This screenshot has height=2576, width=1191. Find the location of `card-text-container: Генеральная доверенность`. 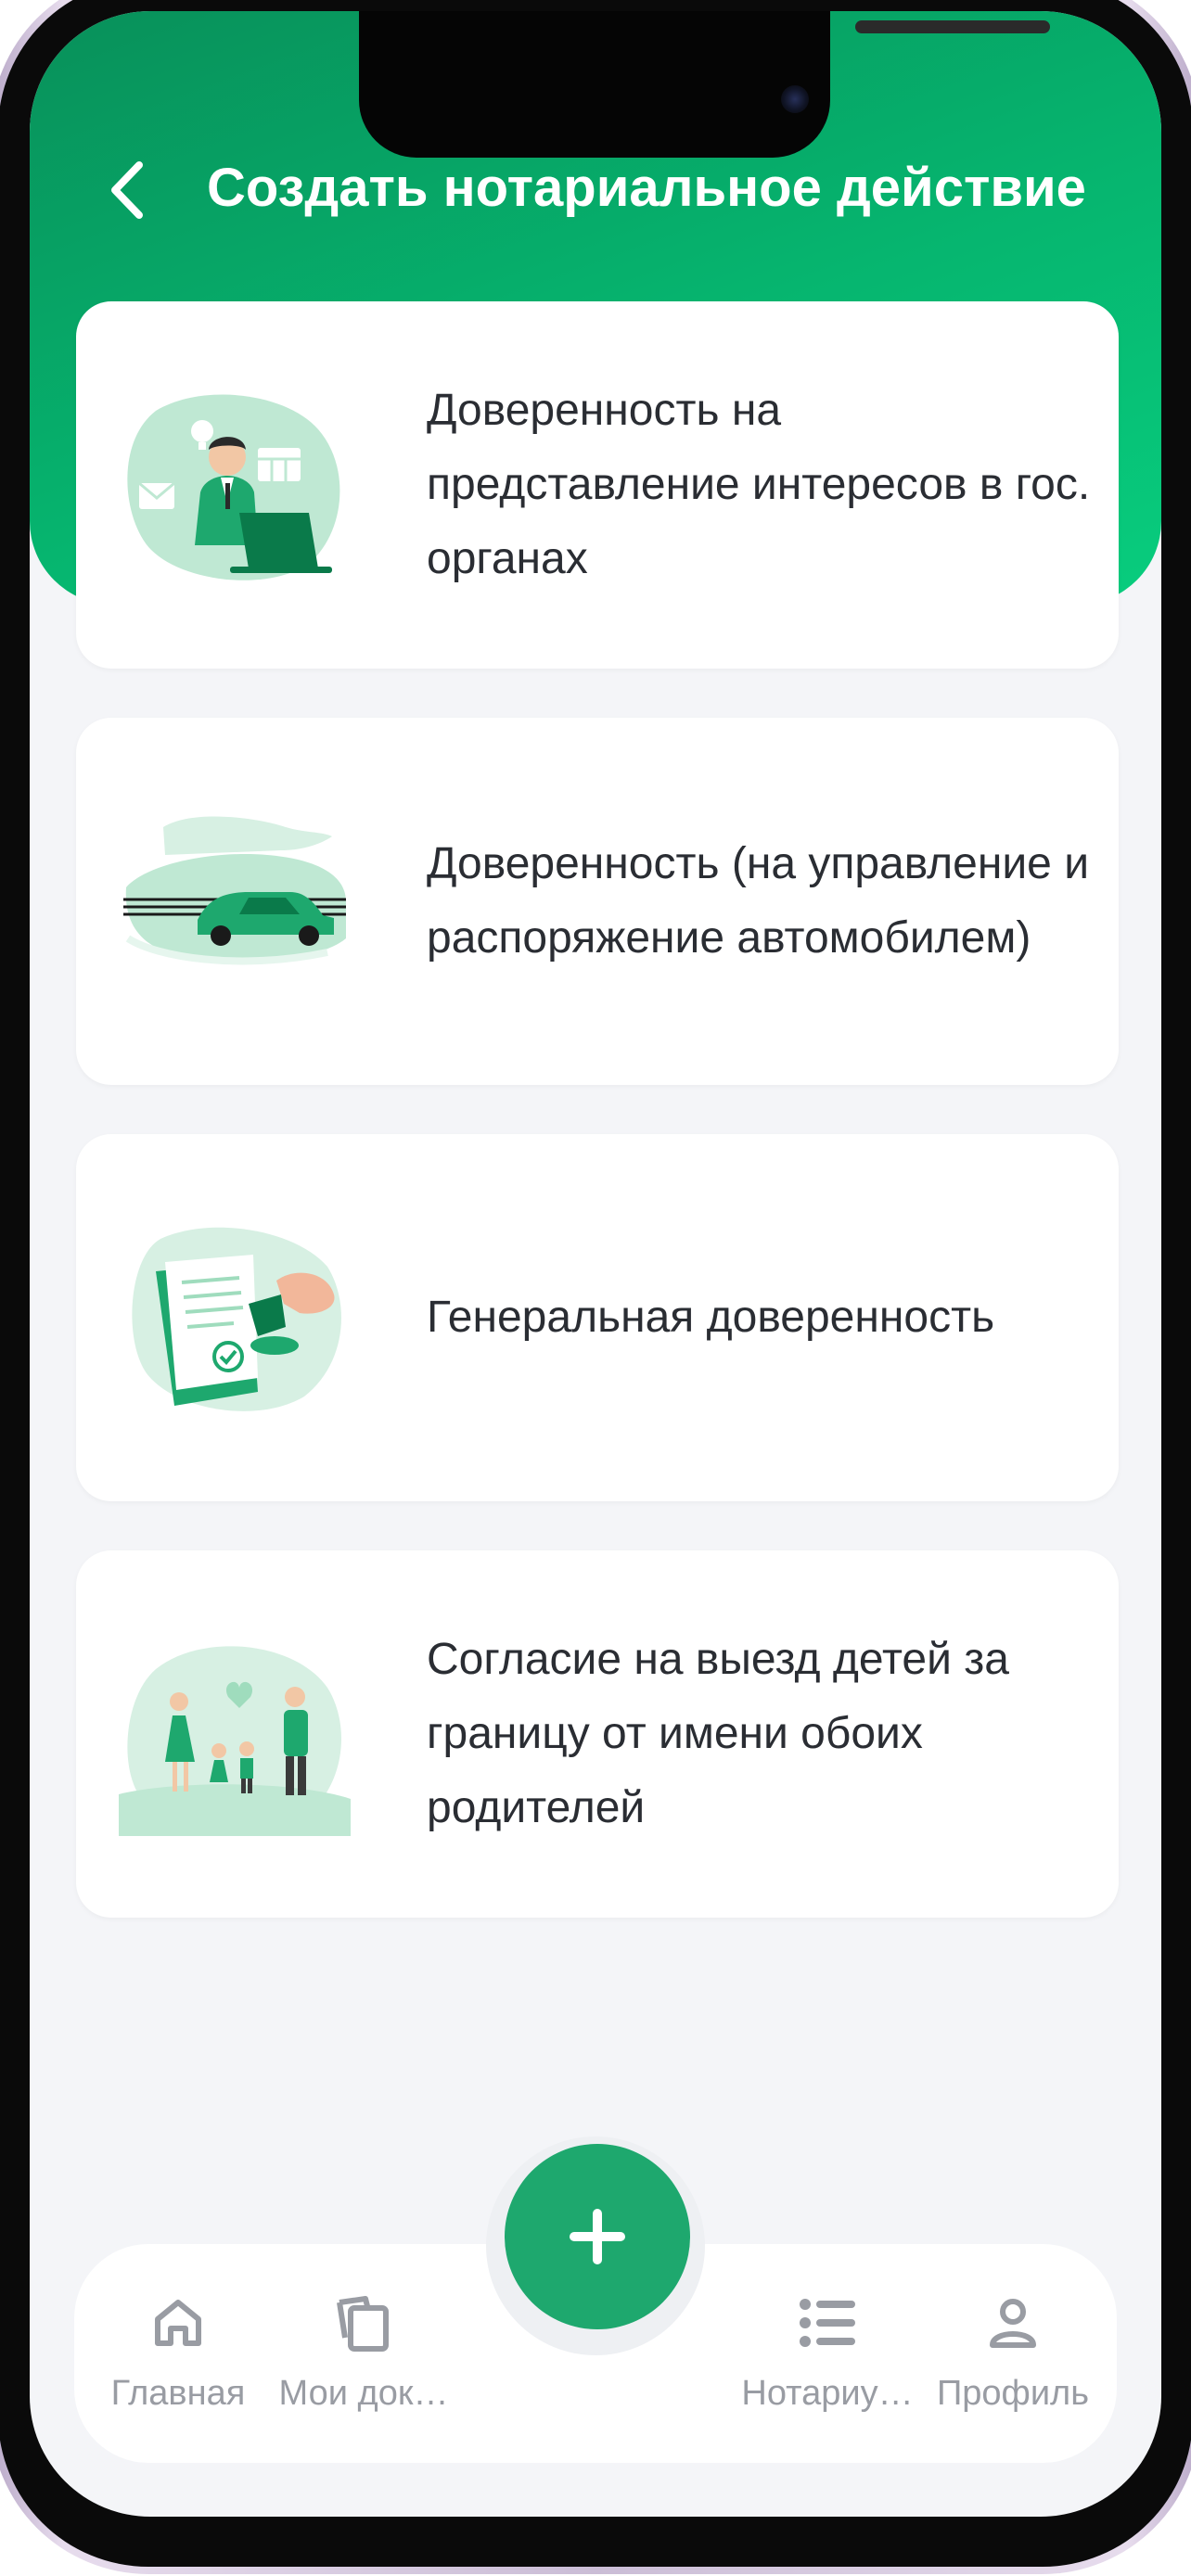

card-text-container: Генеральная доверенность is located at coordinates (761, 1317).